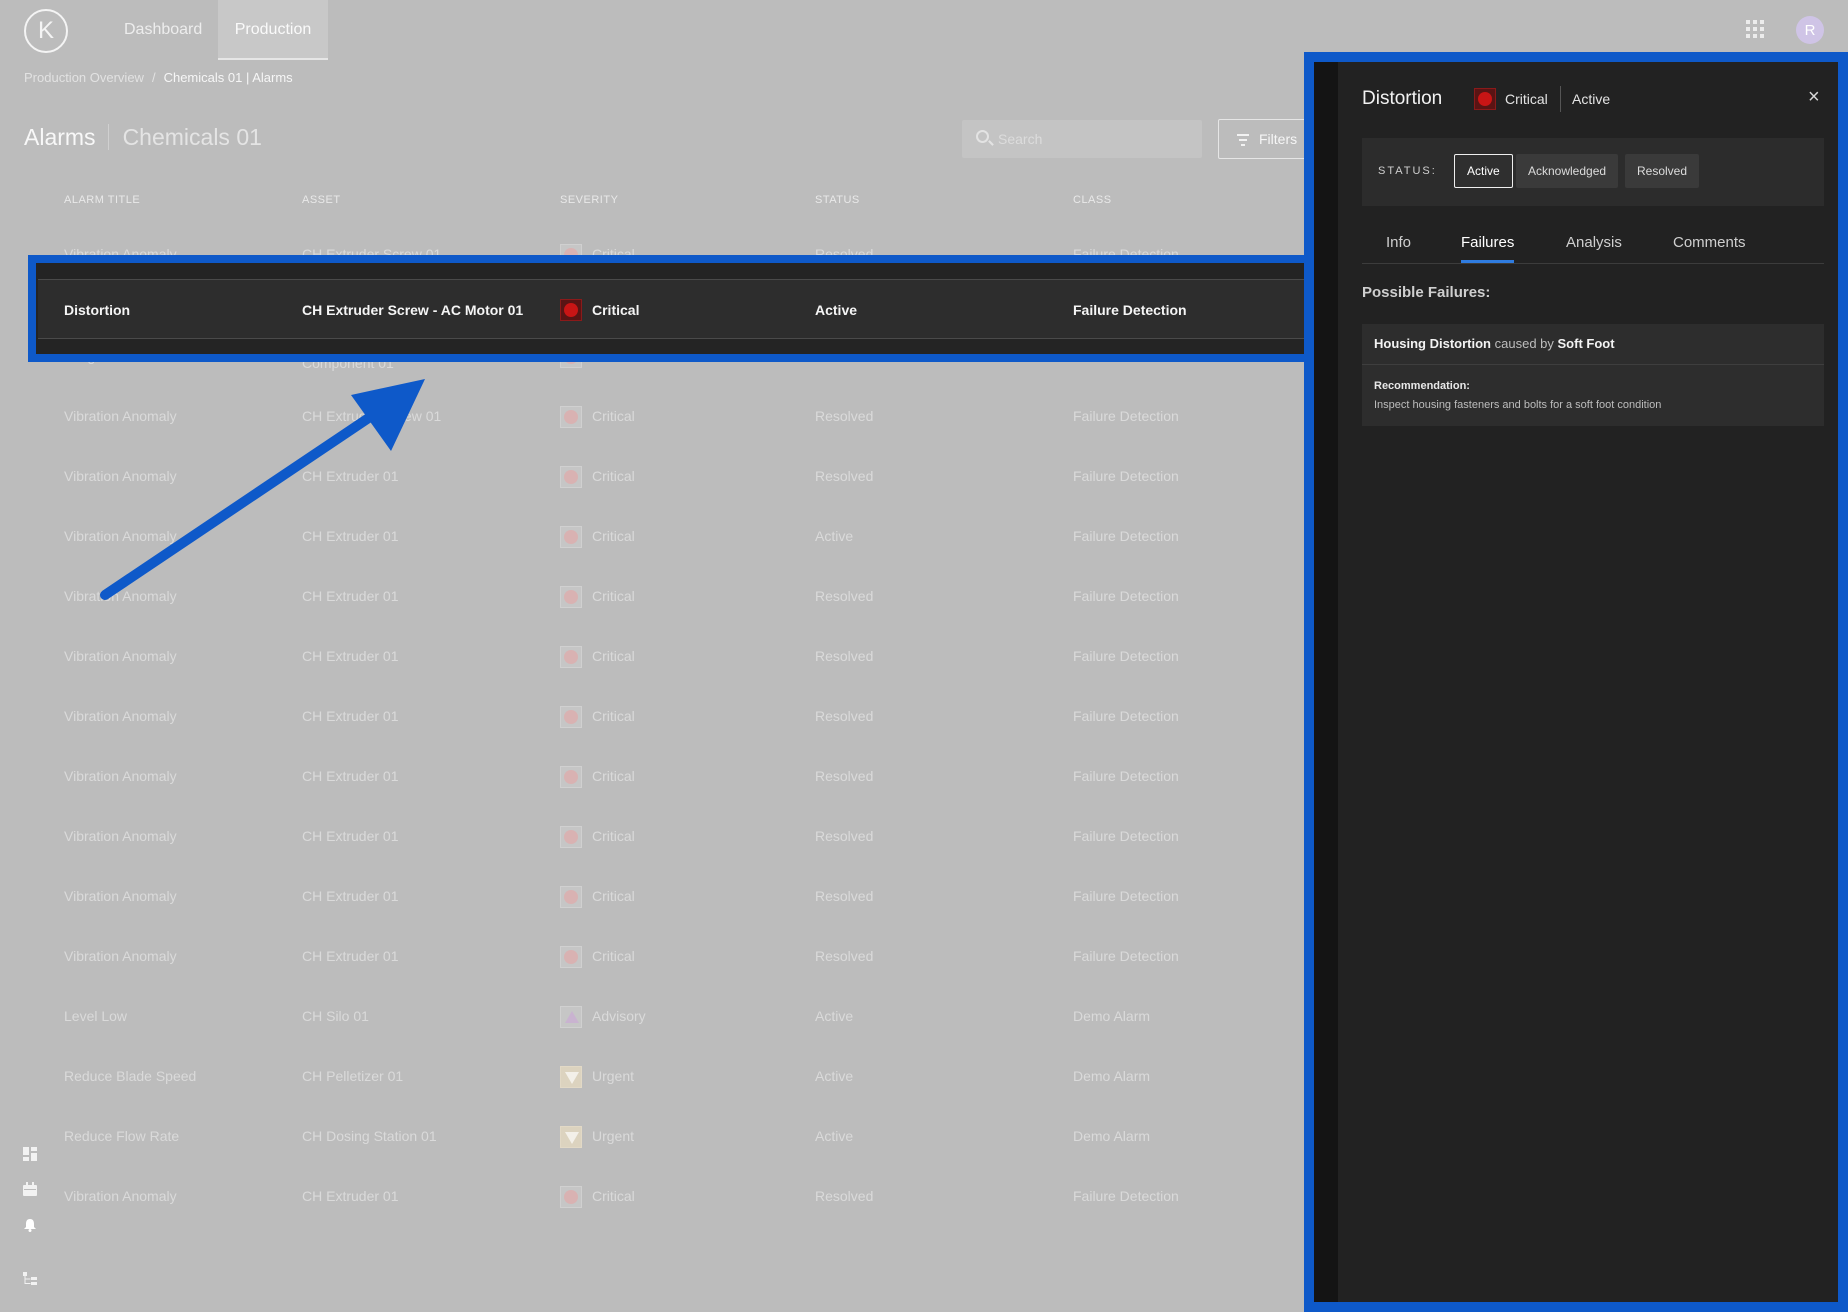  Describe the element at coordinates (96, 1016) in the screenshot. I see `cell-alarm-title: Level Low` at that location.